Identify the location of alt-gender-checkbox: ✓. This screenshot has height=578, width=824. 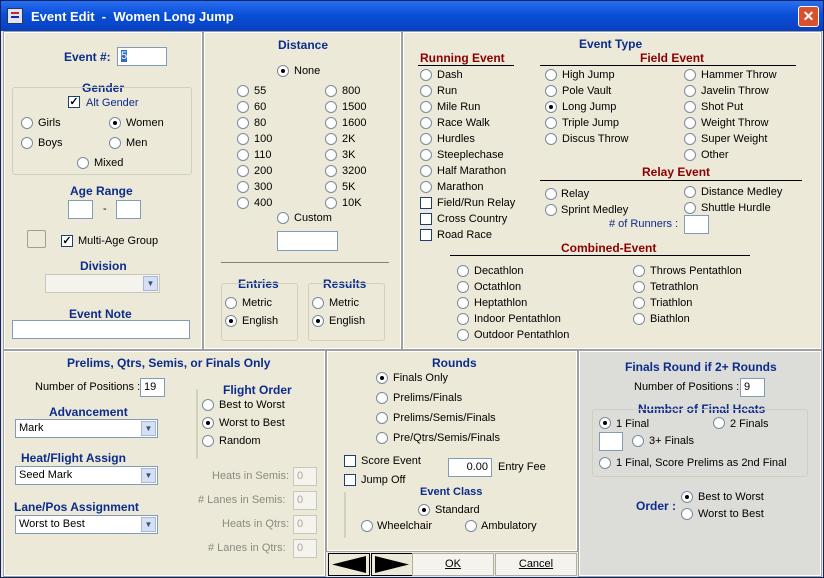
(74, 102).